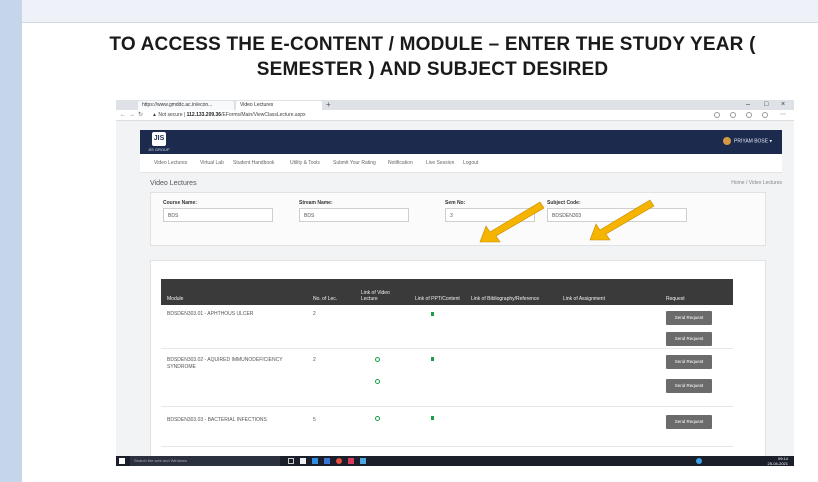 The image size is (818, 482). Describe the element at coordinates (354, 163) in the screenshot. I see `menu-submit-rating: Submit Your Rating` at that location.